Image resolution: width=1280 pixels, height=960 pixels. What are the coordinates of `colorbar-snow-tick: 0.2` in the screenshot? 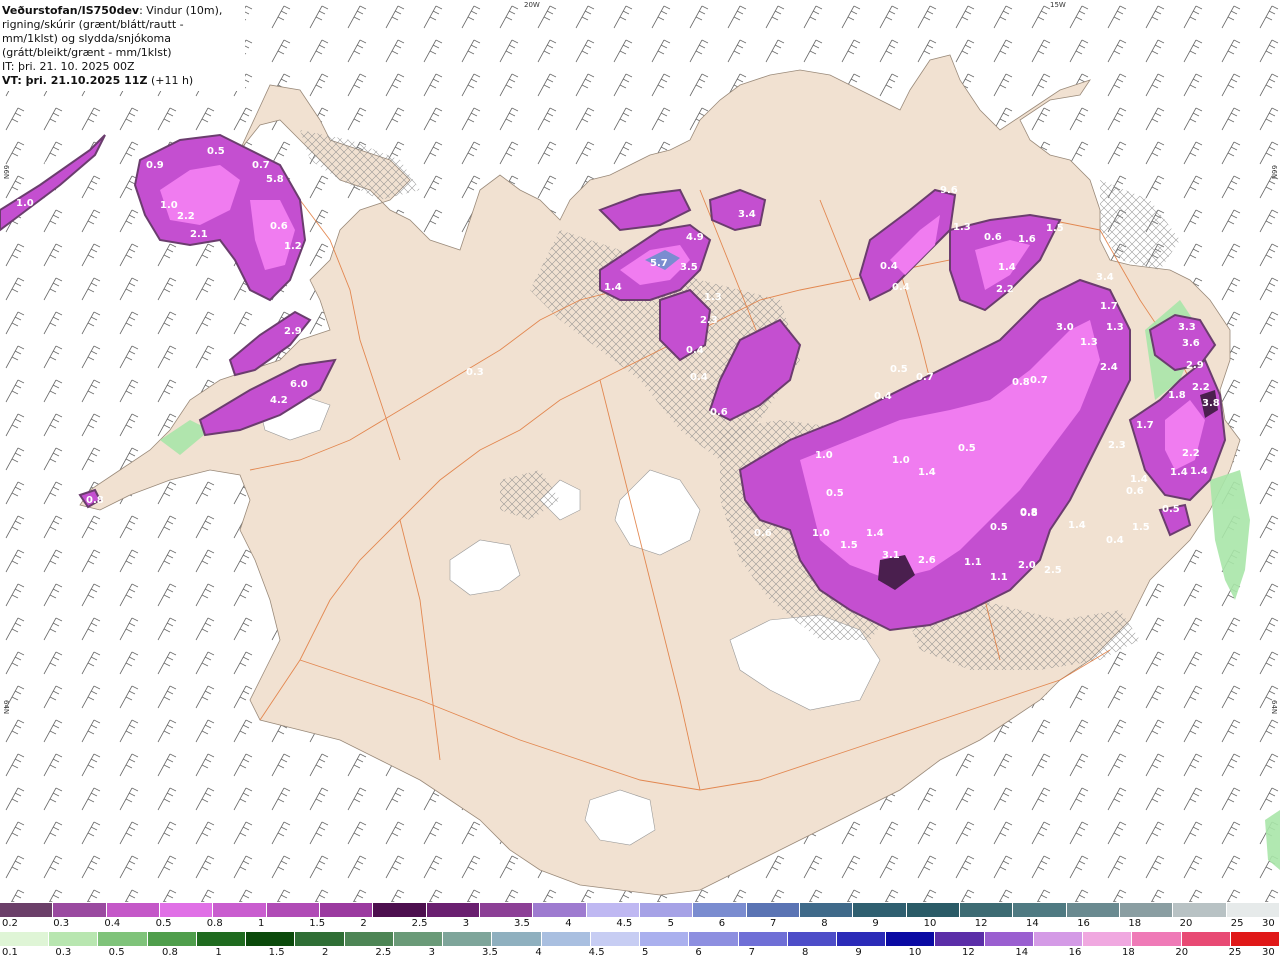 It's located at (10, 923).